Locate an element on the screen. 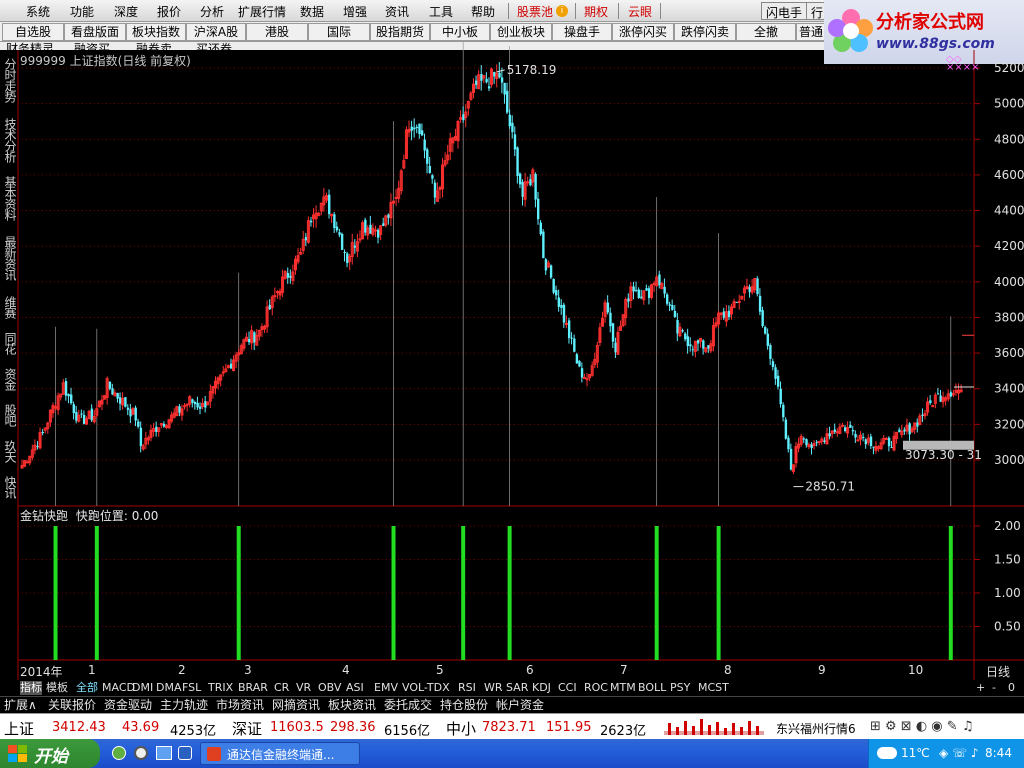 The height and width of the screenshot is (768, 1024). weather-temp: 11℃ is located at coordinates (915, 753).